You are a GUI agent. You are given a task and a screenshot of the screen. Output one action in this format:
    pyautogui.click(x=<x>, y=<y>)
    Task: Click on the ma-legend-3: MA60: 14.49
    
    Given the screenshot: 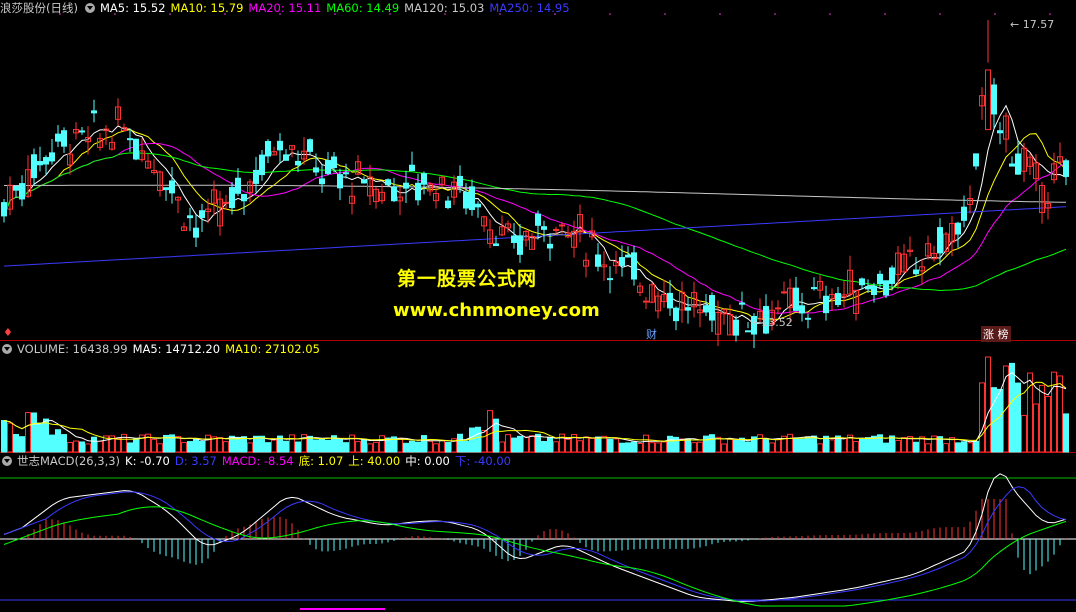 What is the action you would take?
    pyautogui.click(x=363, y=8)
    